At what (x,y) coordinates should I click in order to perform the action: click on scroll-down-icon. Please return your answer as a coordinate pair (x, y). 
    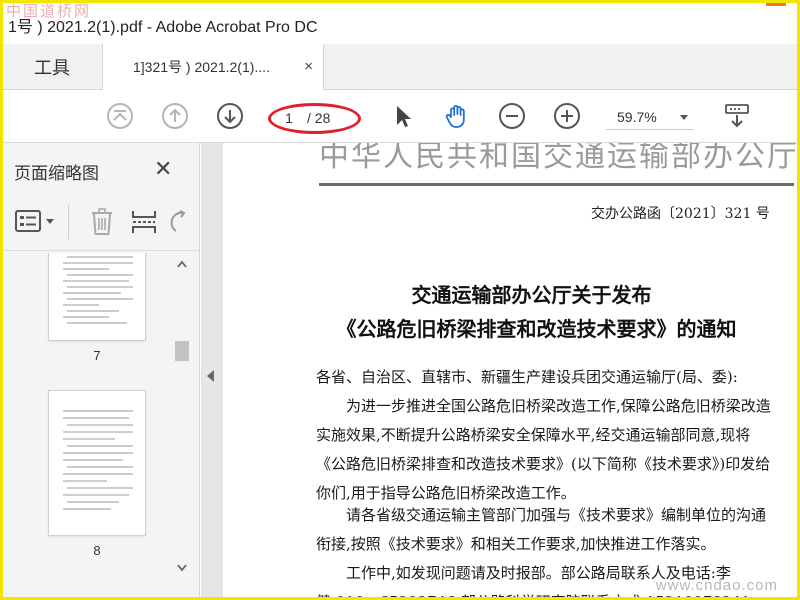
    Looking at the image, I should click on (182, 568).